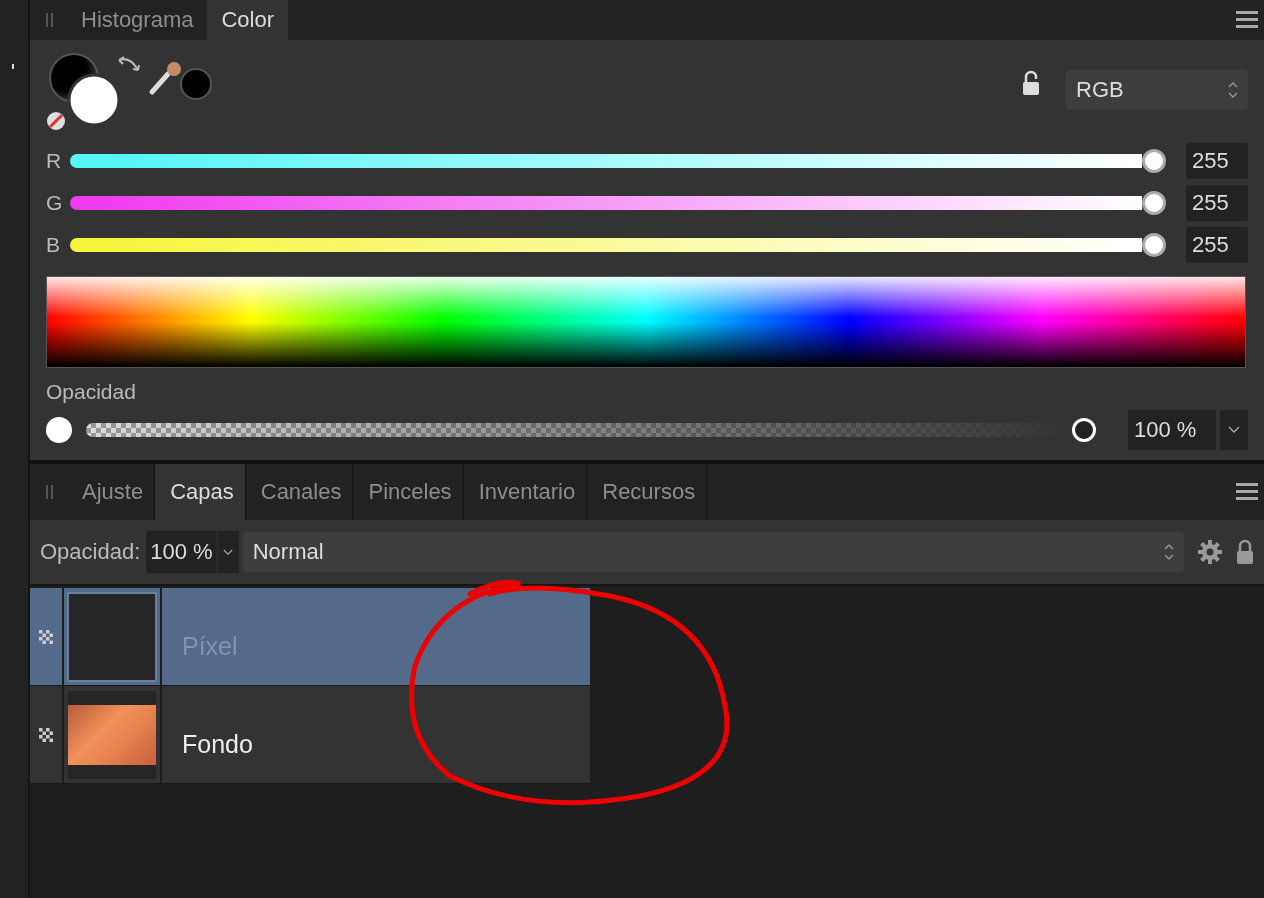 This screenshot has height=898, width=1264. What do you see at coordinates (13, 66) in the screenshot?
I see `tick-mark` at bounding box center [13, 66].